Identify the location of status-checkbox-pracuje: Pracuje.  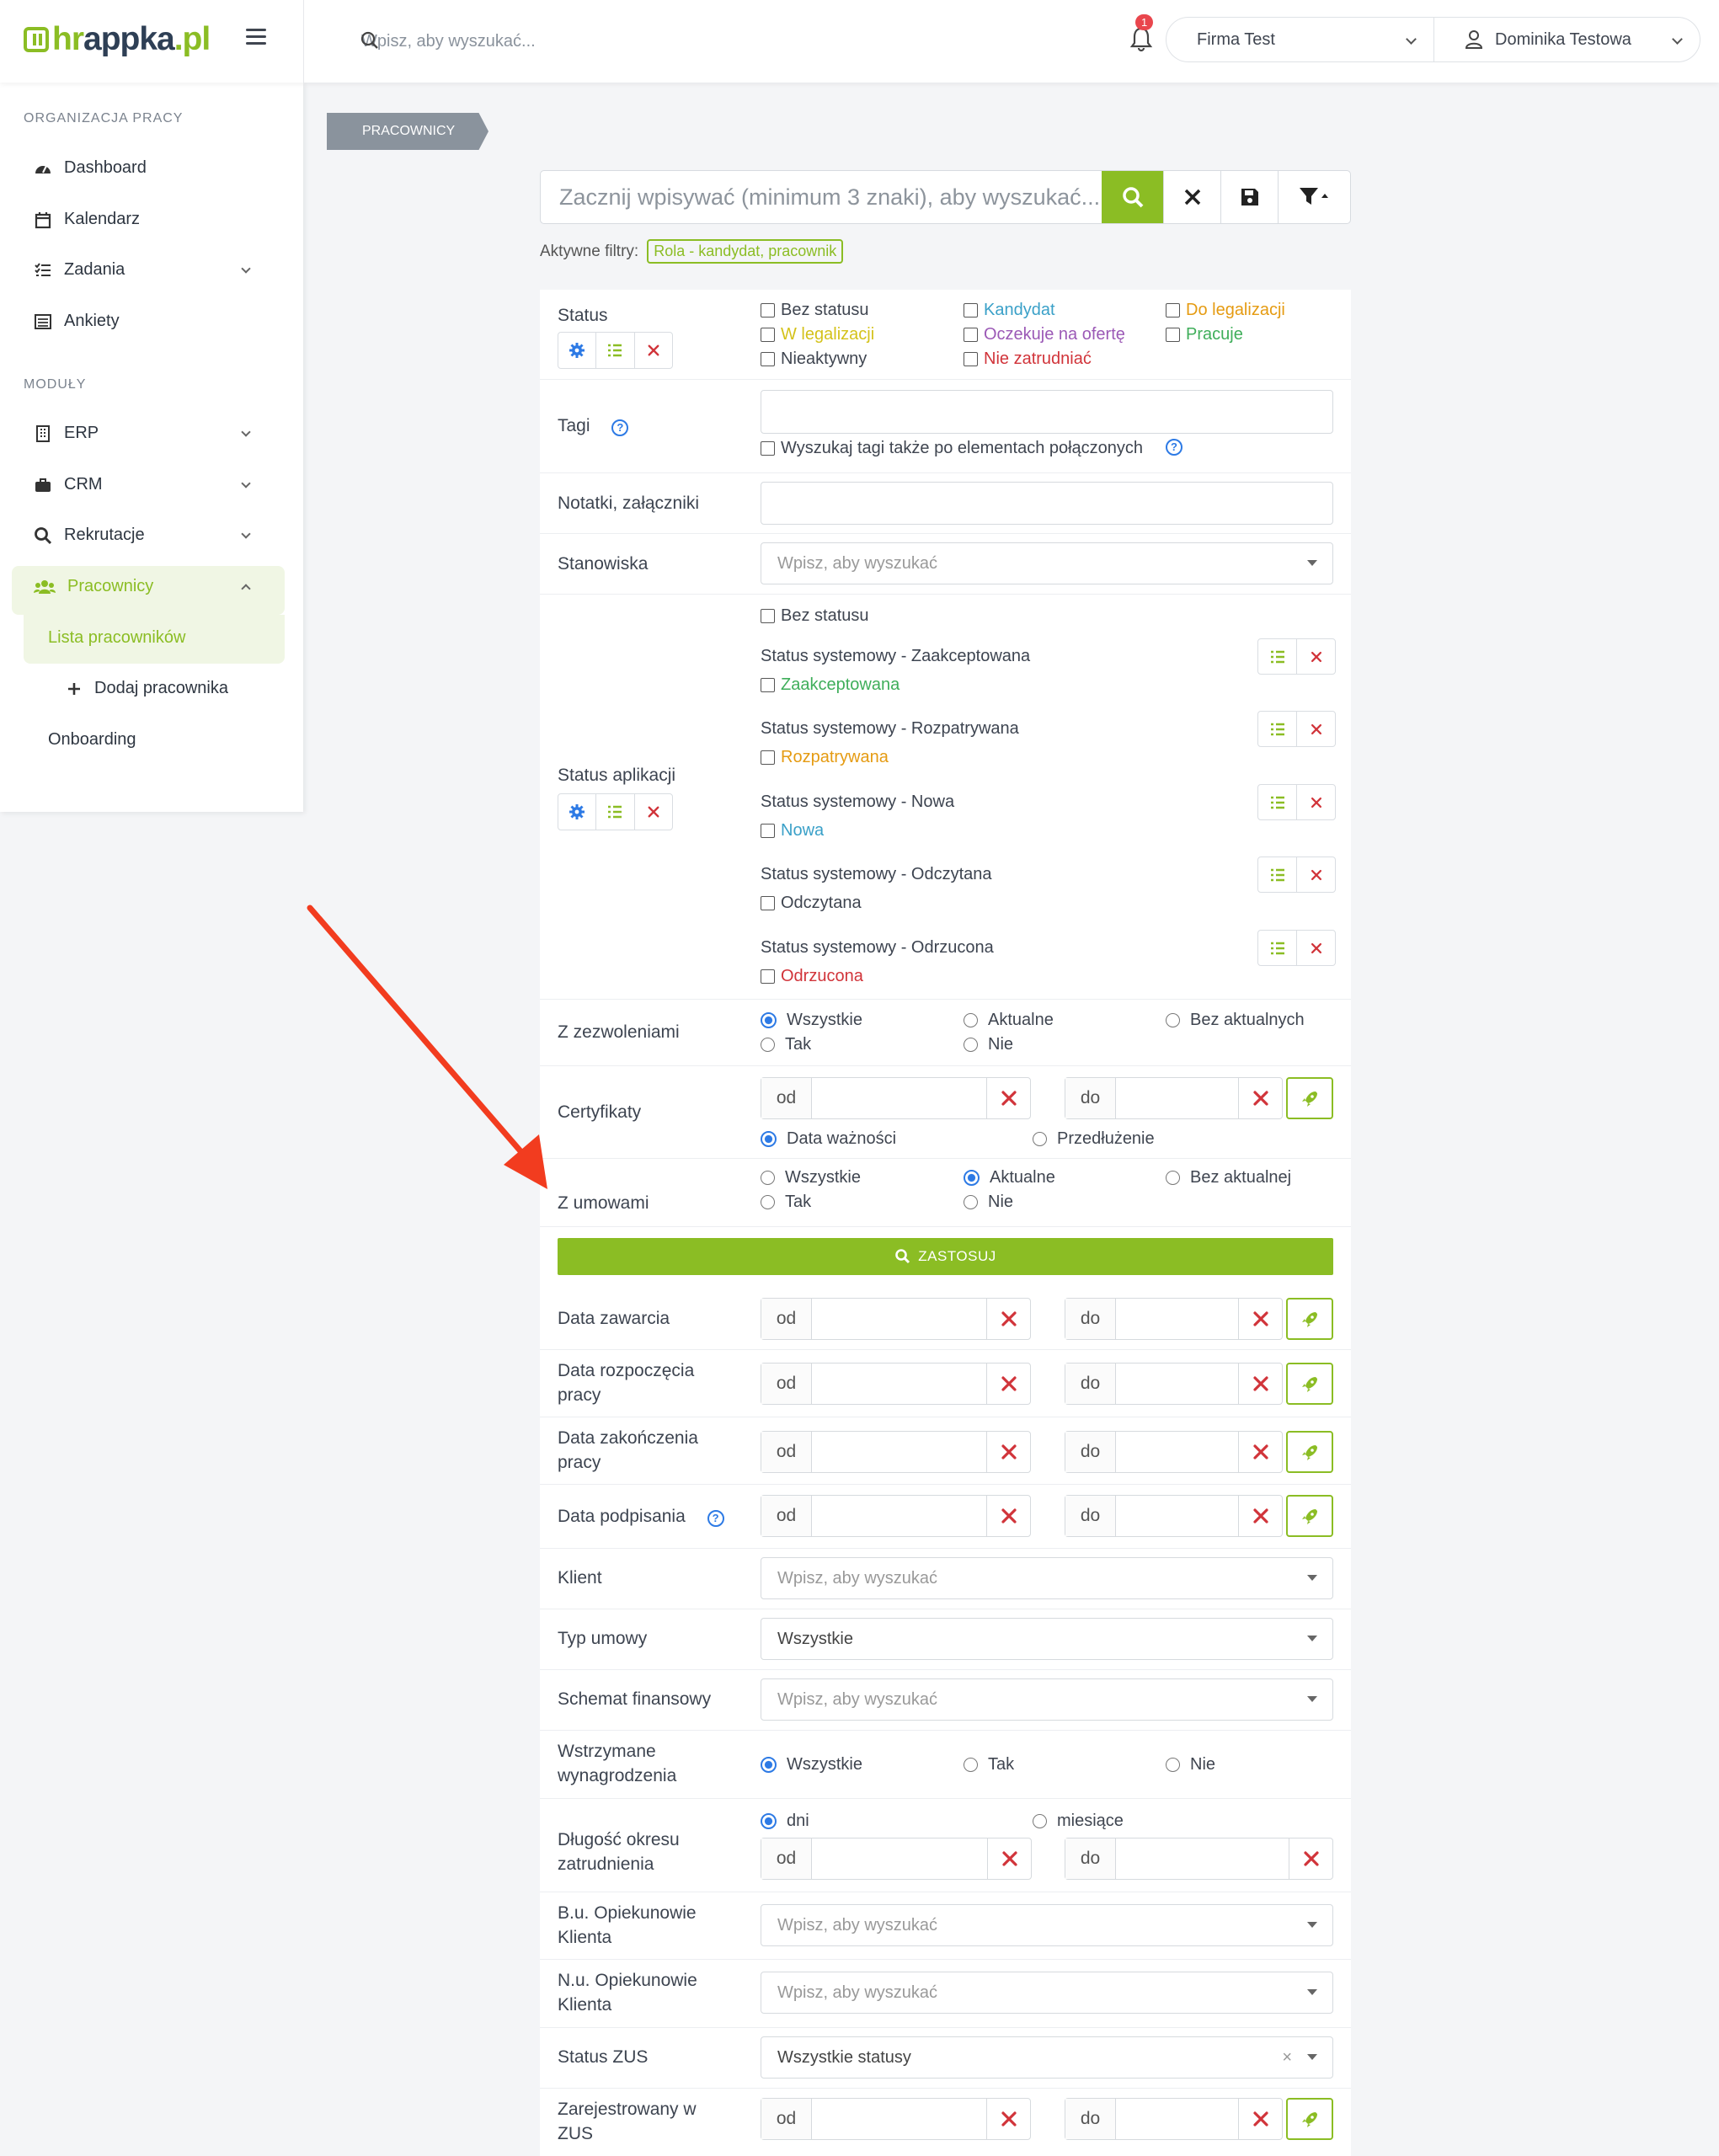
(1204, 334).